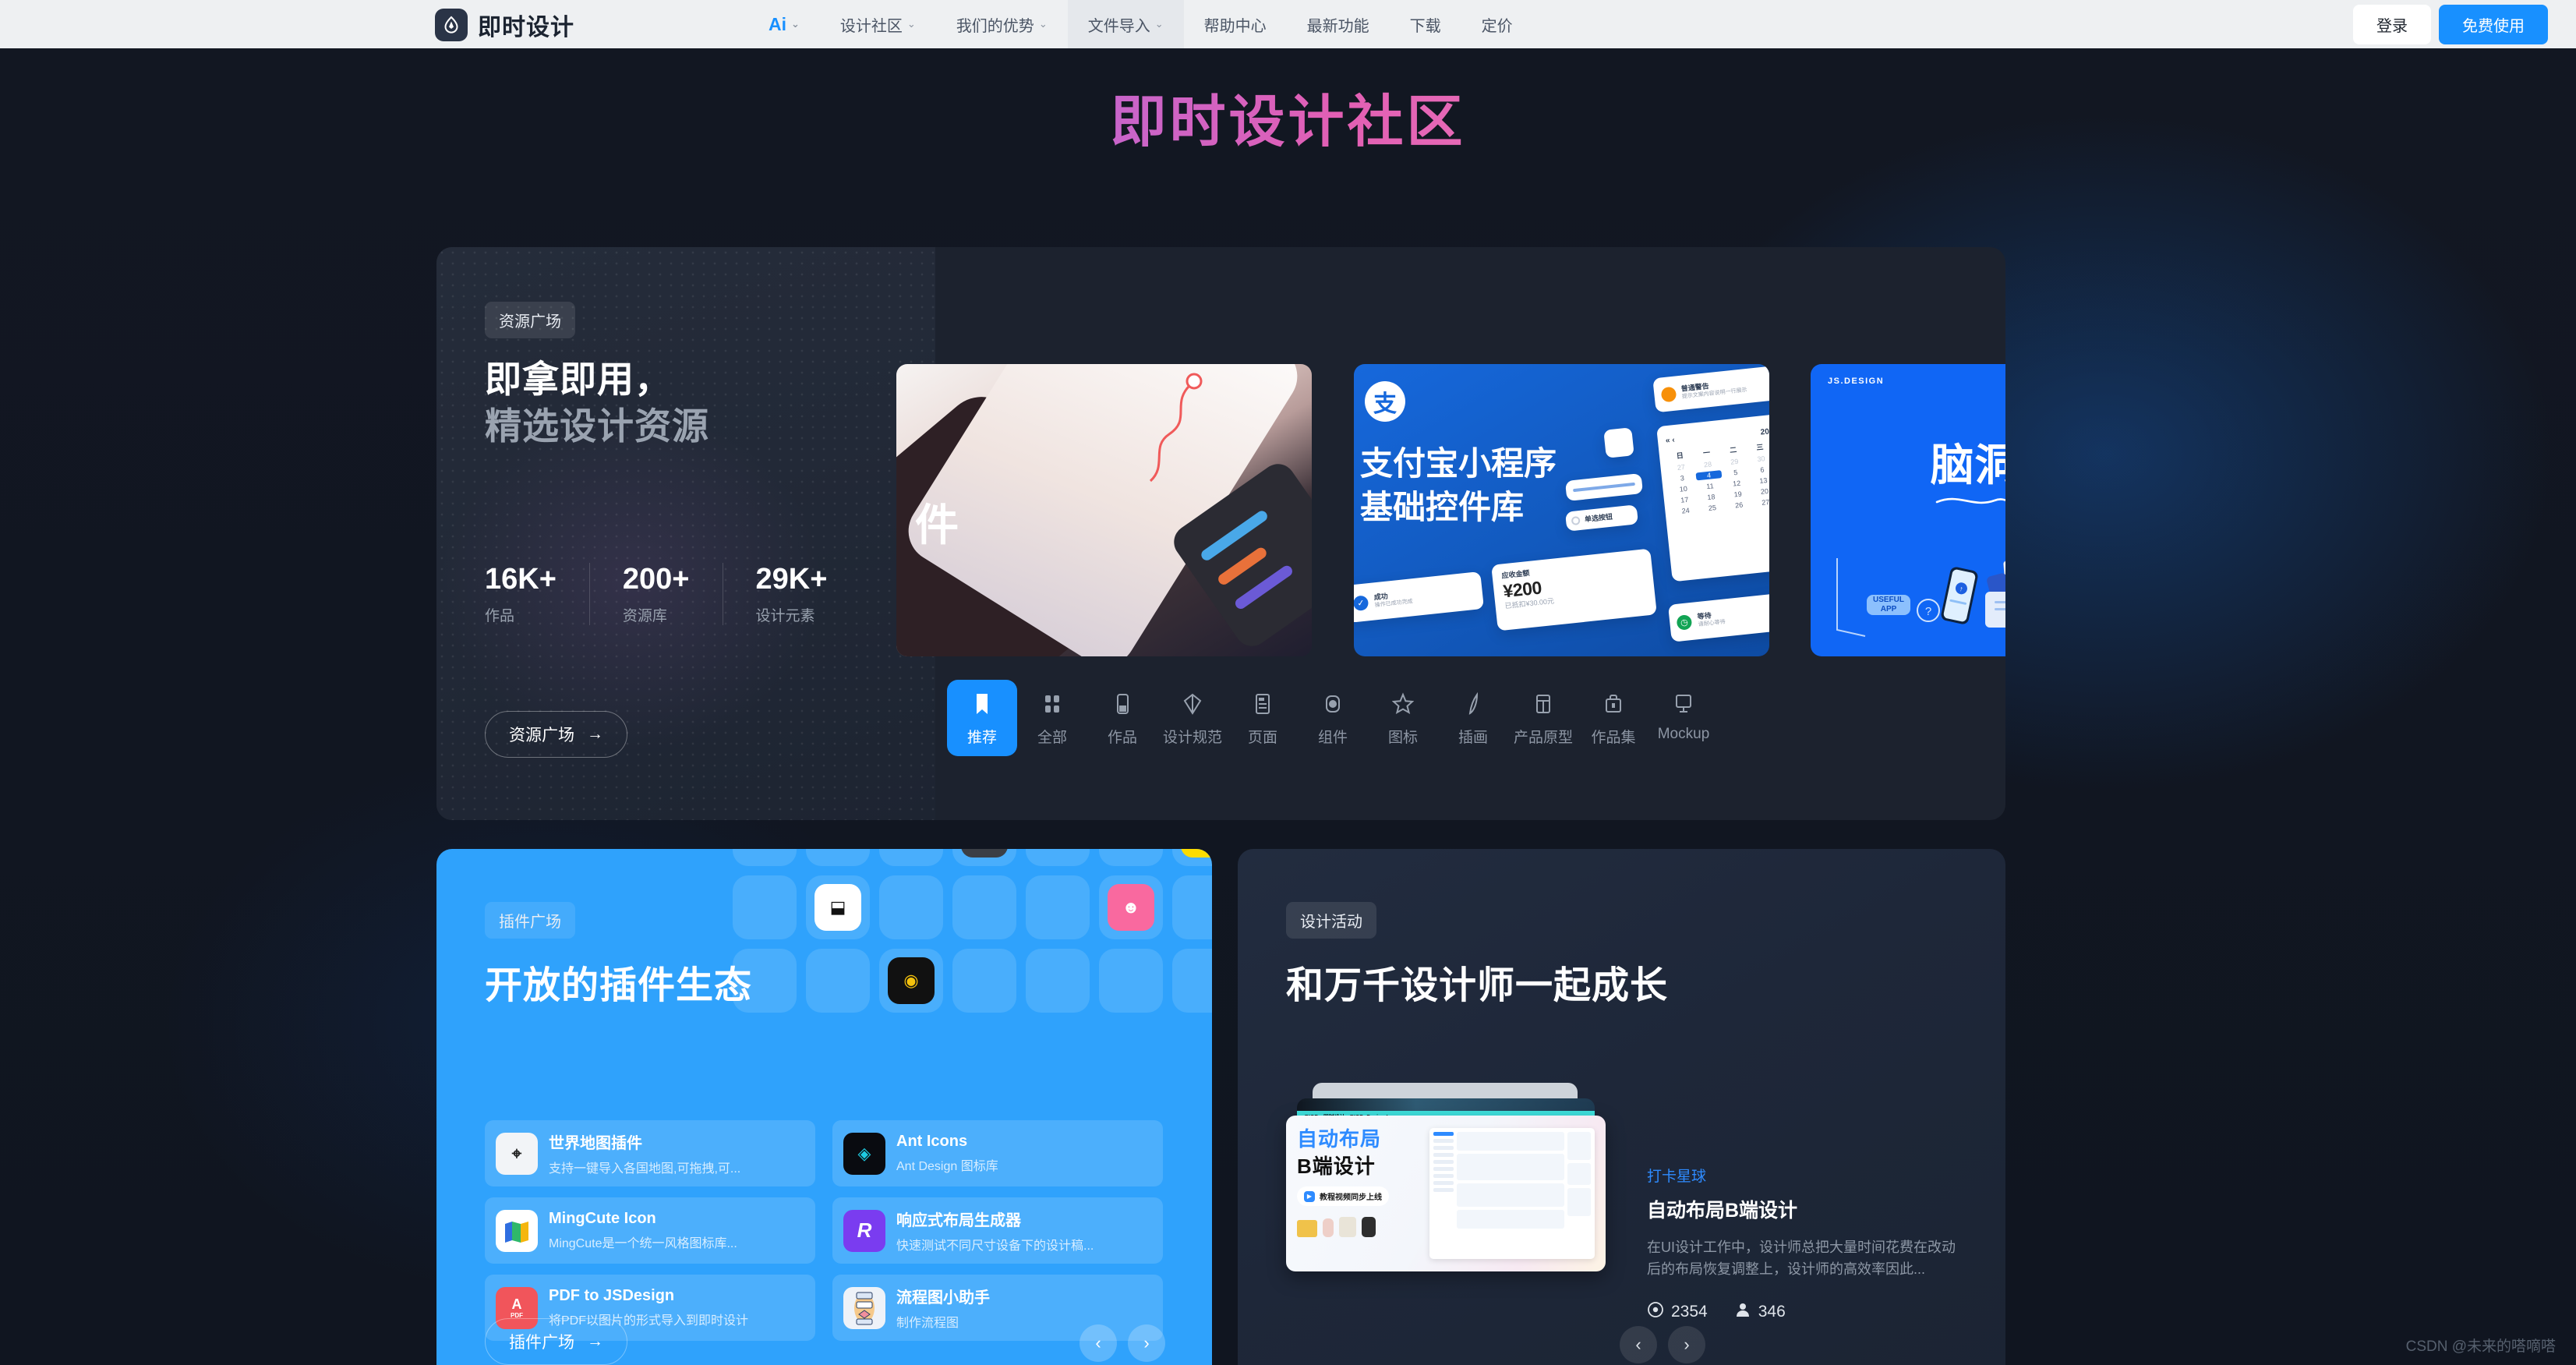  I want to click on play-icon: ▶, so click(1309, 1196).